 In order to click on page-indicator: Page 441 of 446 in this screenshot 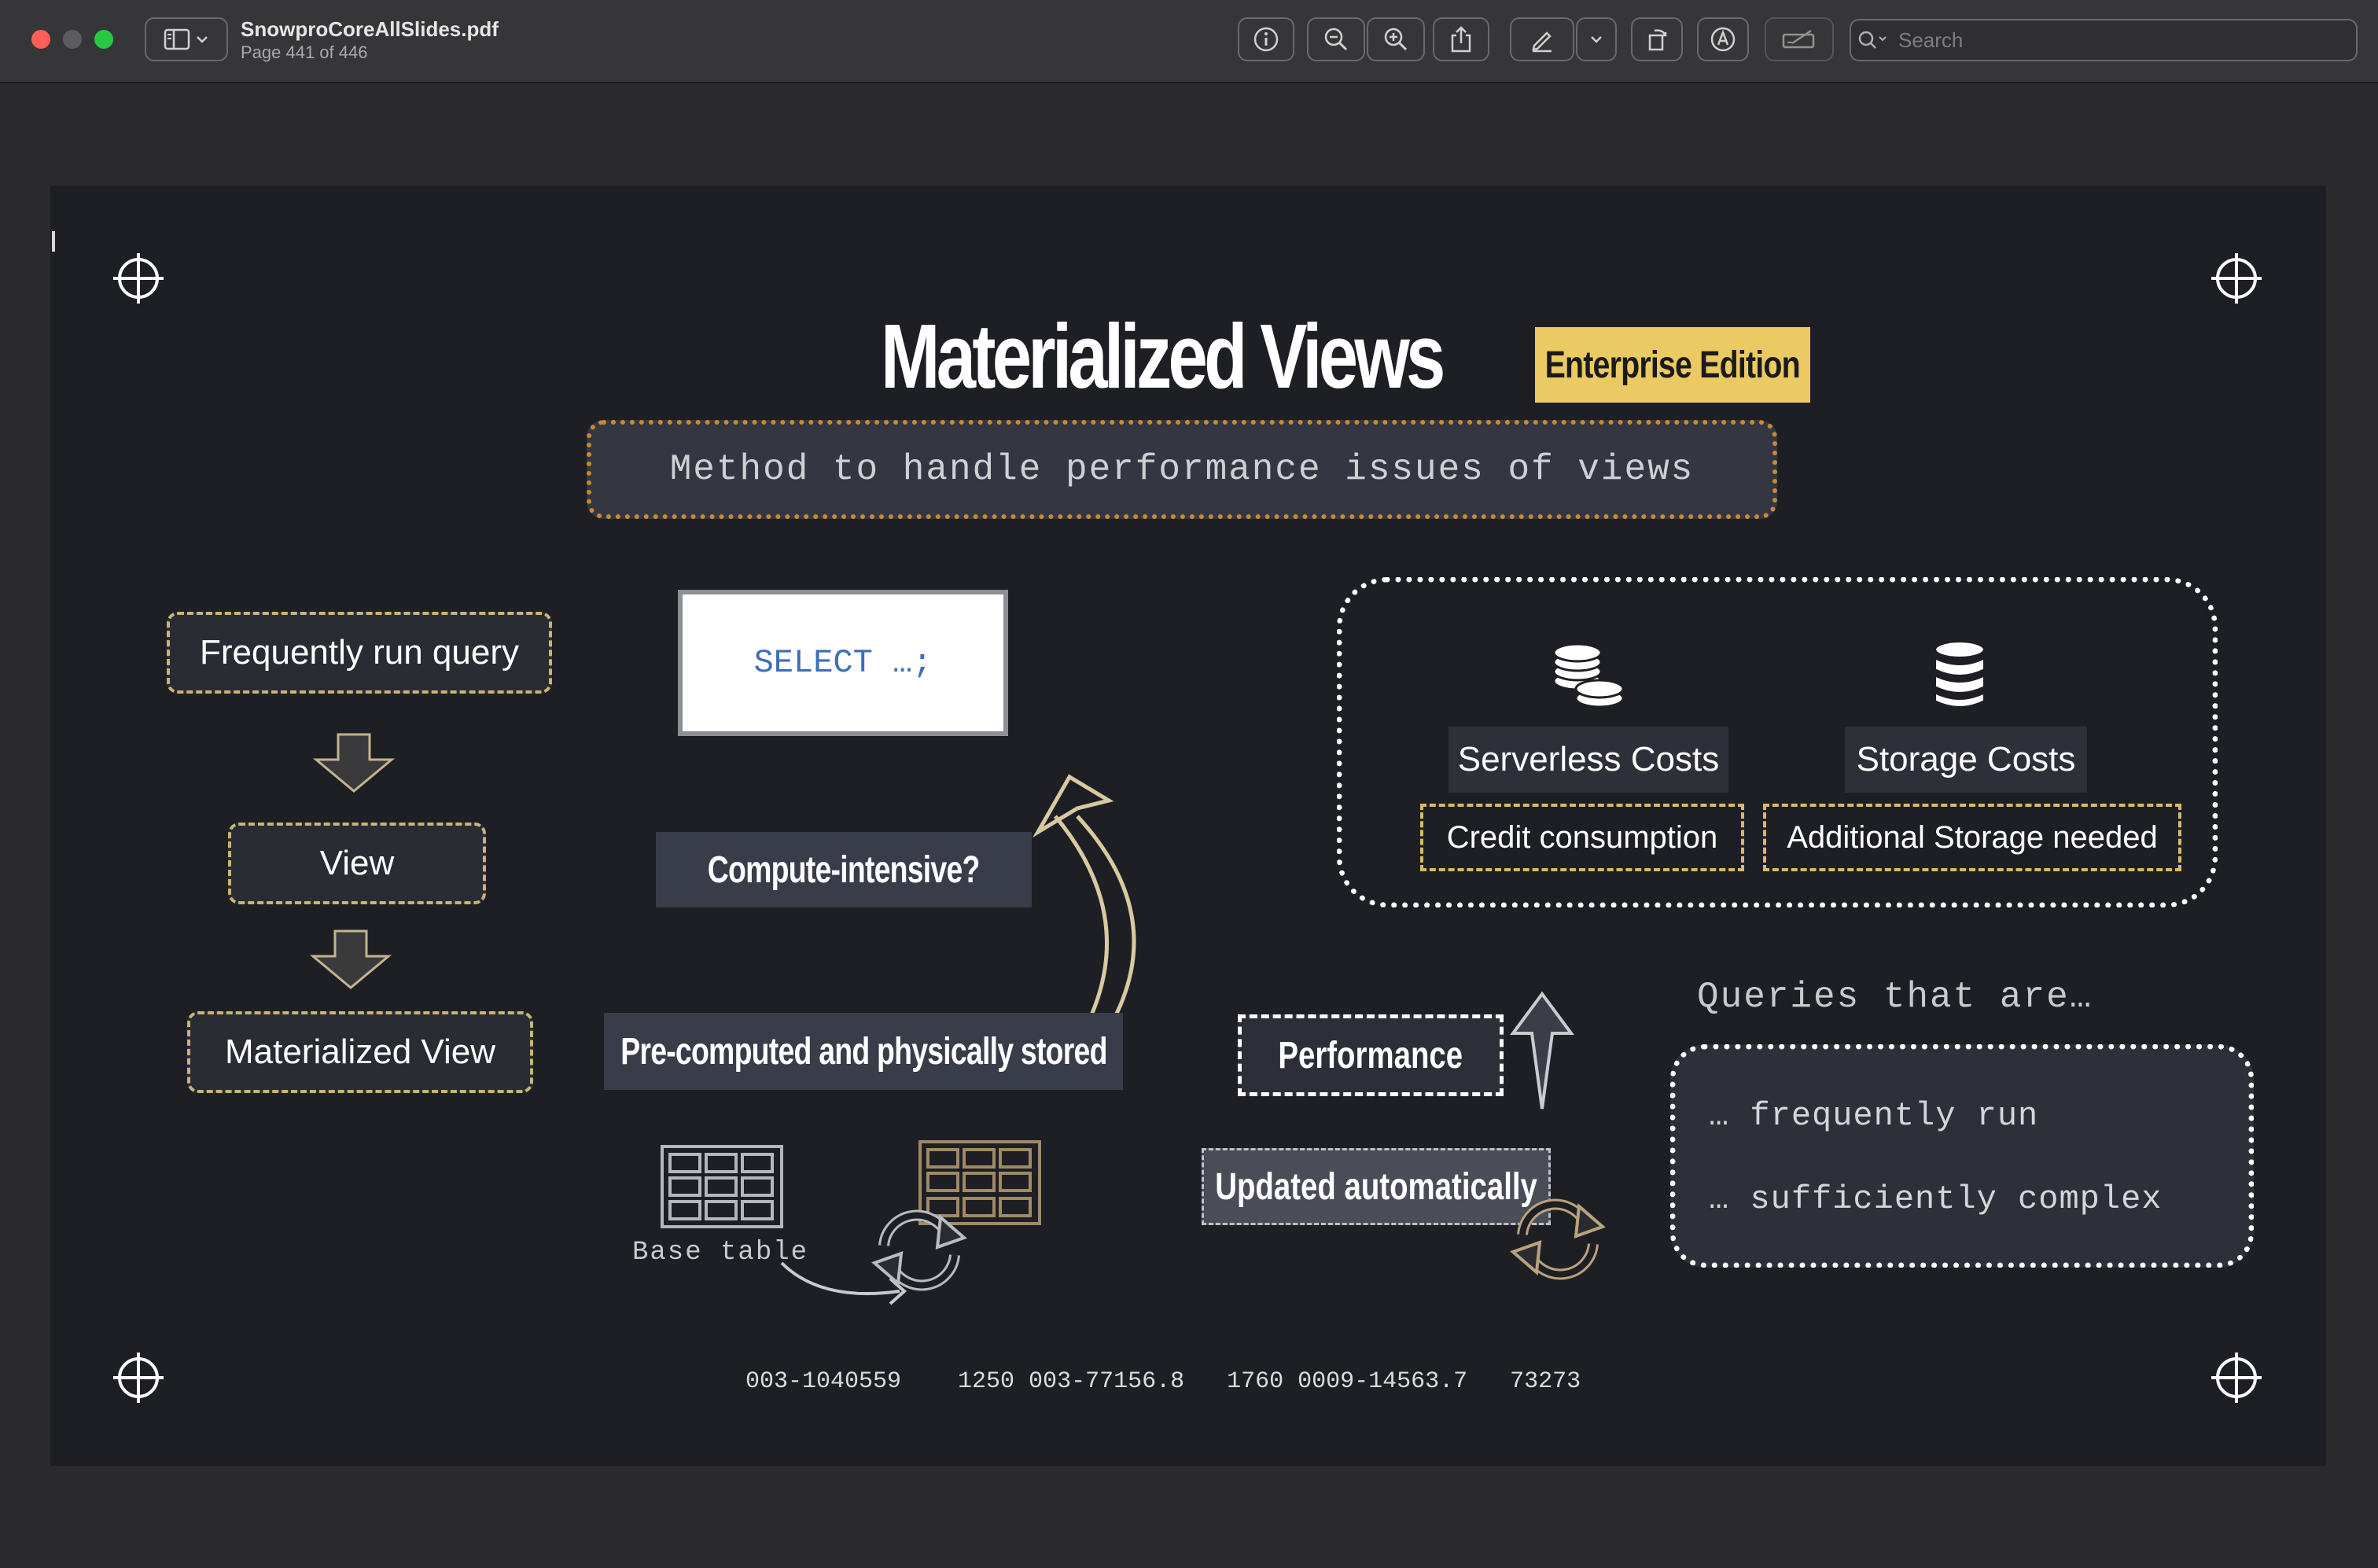, I will do `click(304, 52)`.